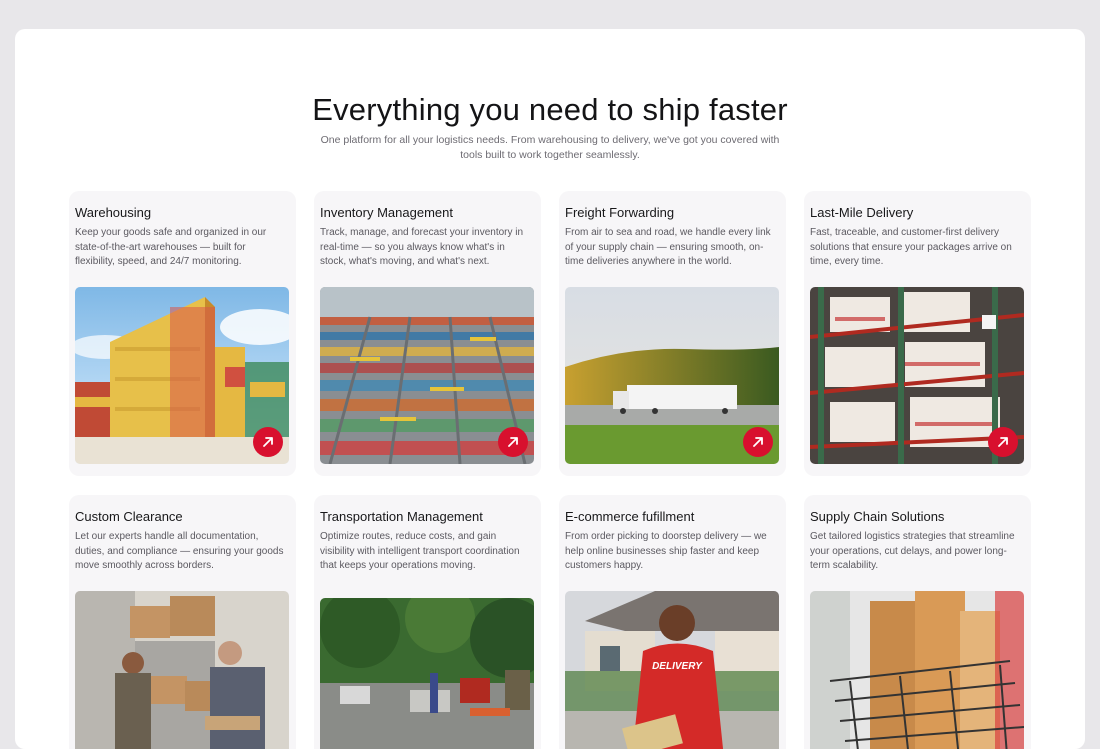  What do you see at coordinates (620, 212) in the screenshot?
I see `card-title: Freight Forwarding` at bounding box center [620, 212].